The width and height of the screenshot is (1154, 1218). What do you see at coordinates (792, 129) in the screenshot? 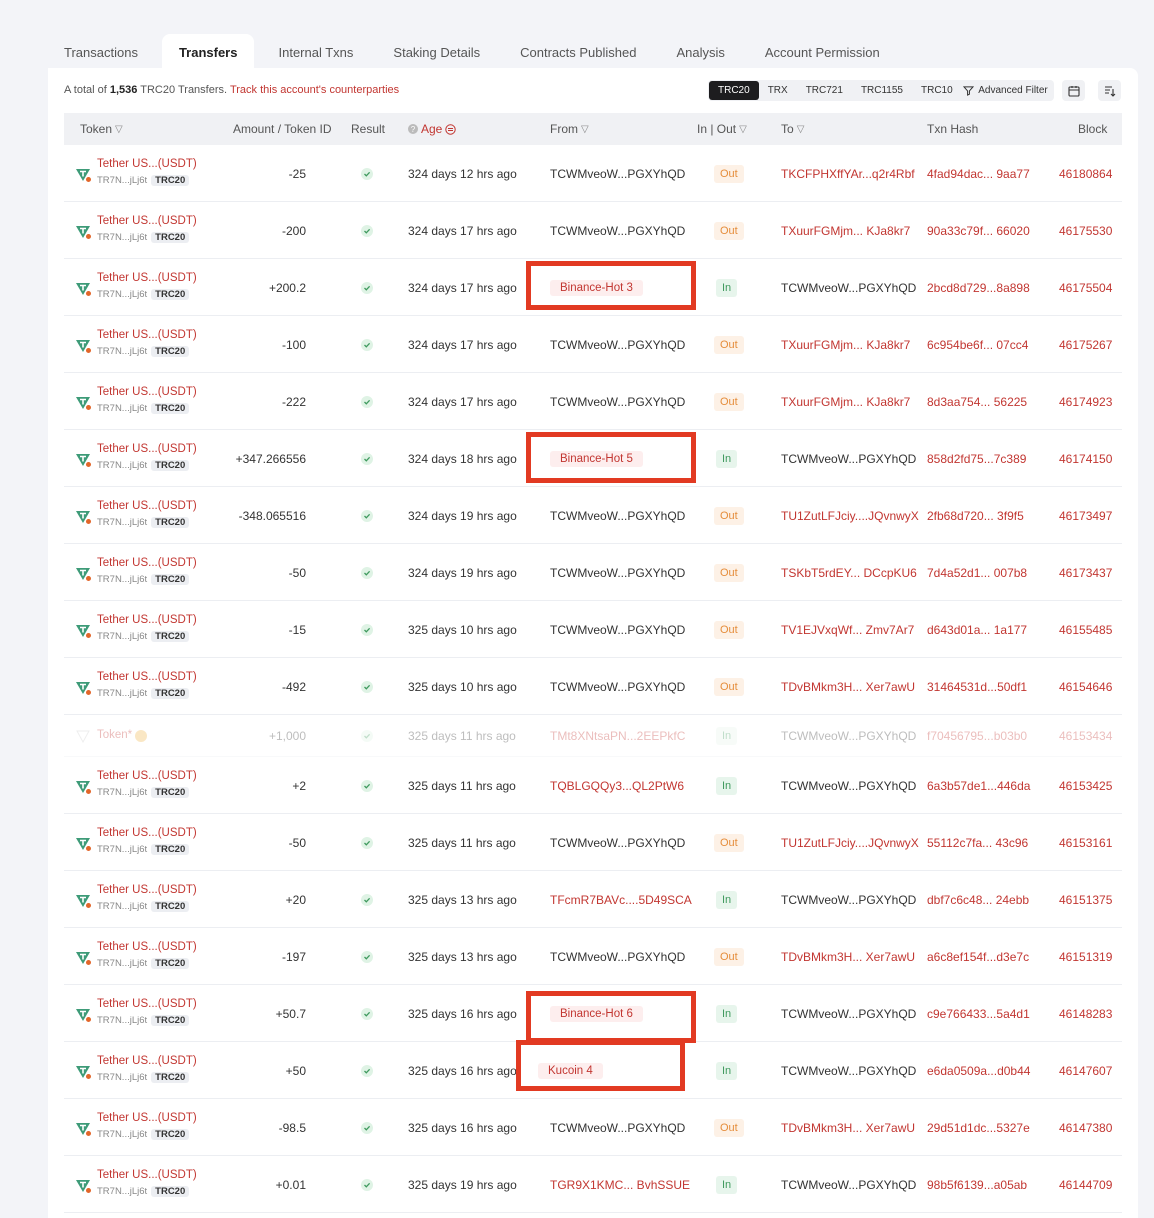
I see `header-to: To ▽` at bounding box center [792, 129].